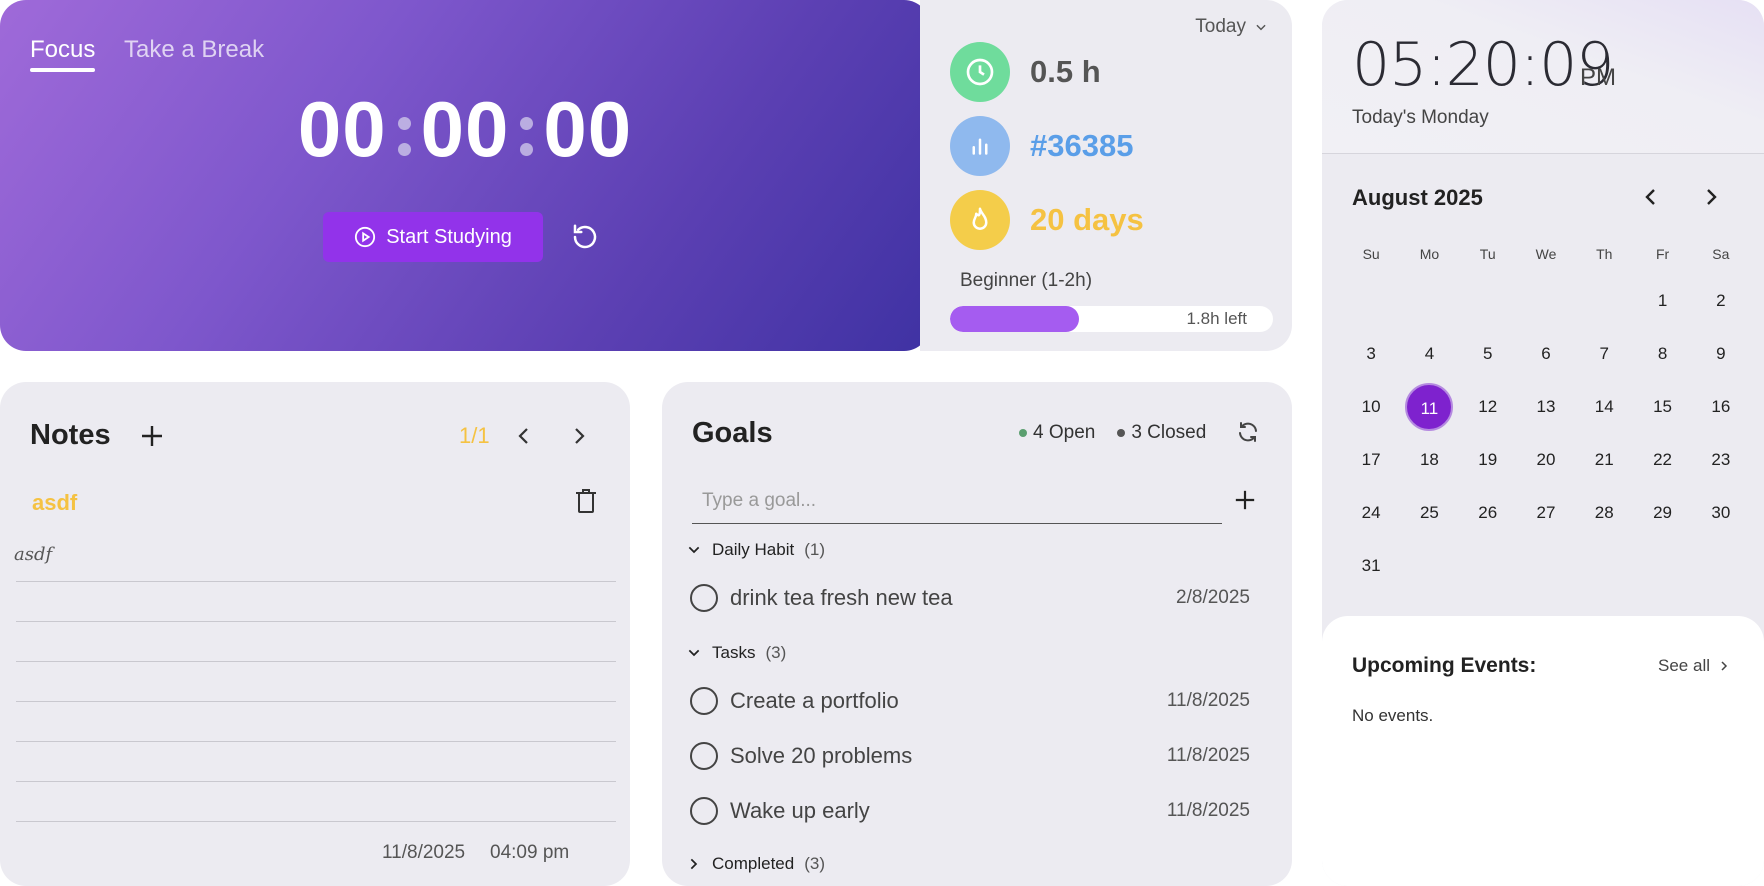 Image resolution: width=1764 pixels, height=886 pixels. Describe the element at coordinates (1057, 433) in the screenshot. I see `open-count: 4 Open` at that location.